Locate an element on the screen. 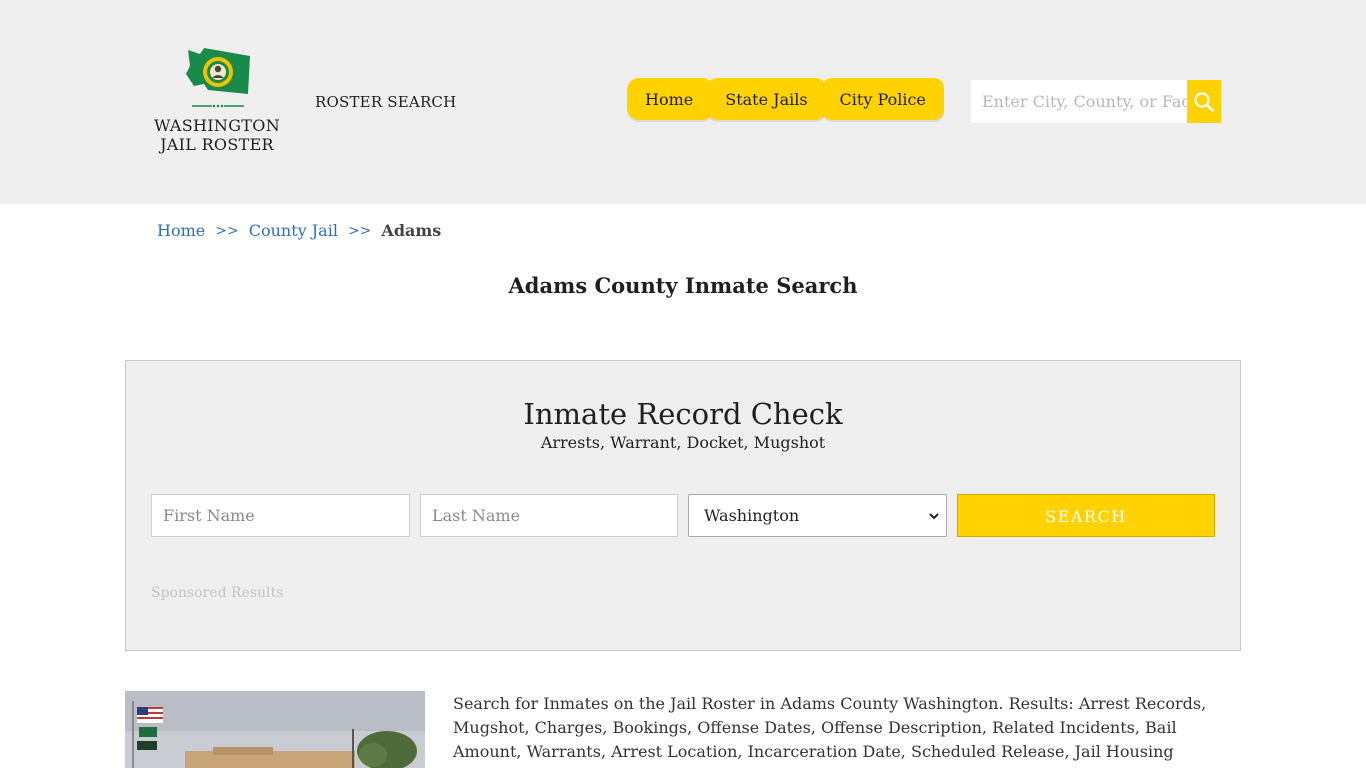 Image resolution: width=1366 pixels, height=768 pixels. record-search-button: SEARCH is located at coordinates (1086, 515).